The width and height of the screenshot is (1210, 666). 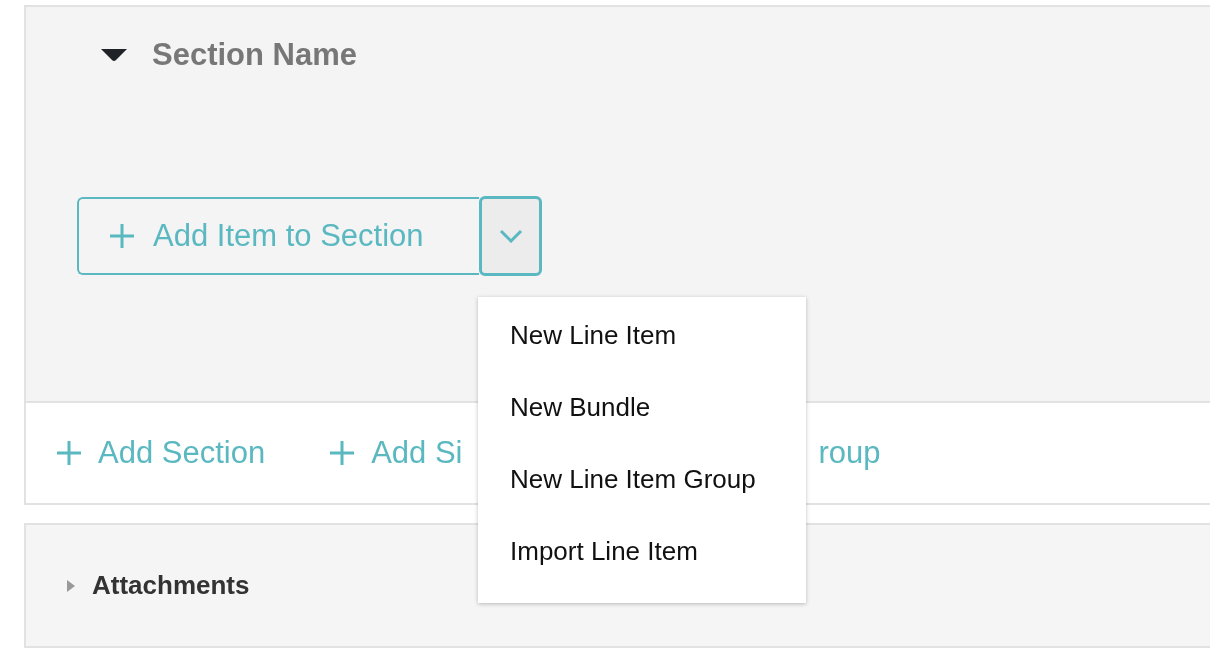 I want to click on menu-item: New Line Item, so click(x=642, y=343).